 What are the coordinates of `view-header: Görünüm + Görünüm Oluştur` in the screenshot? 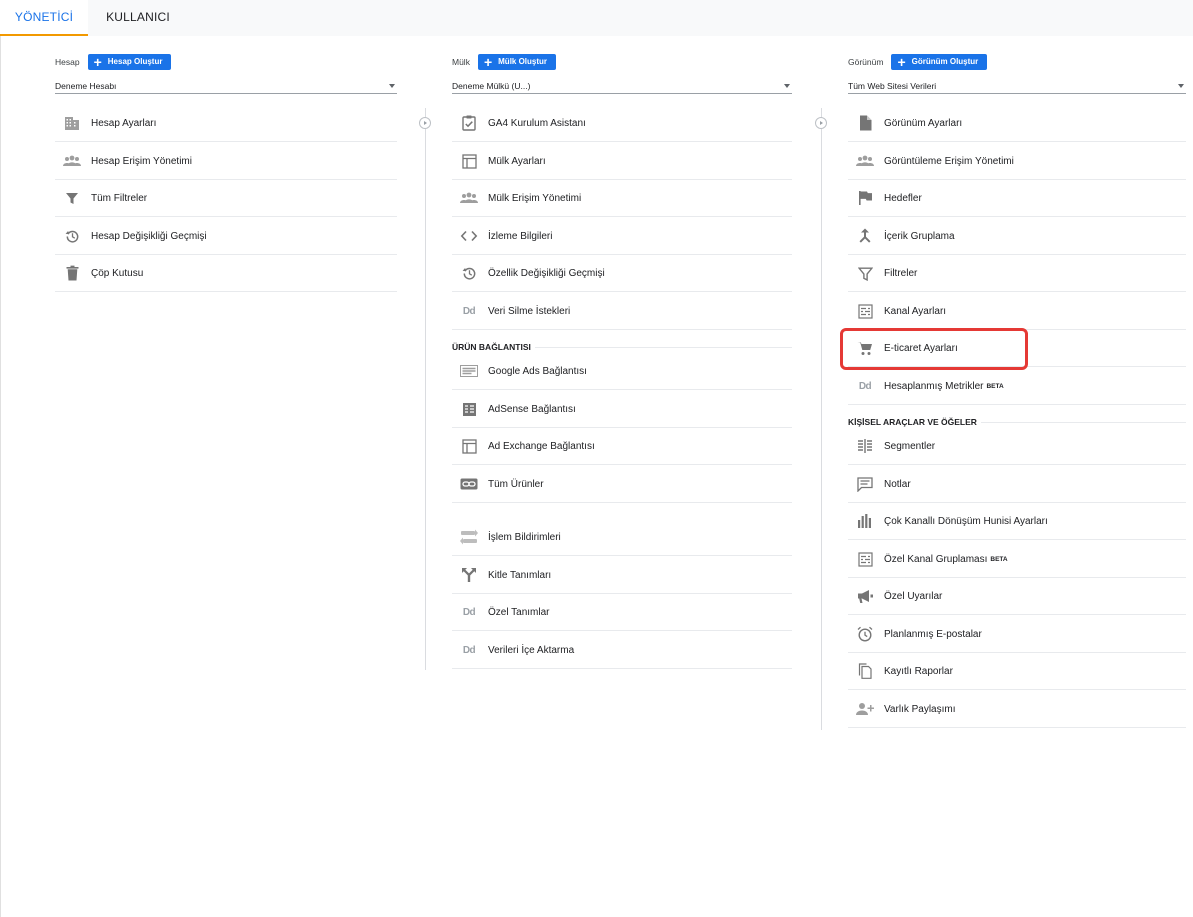 It's located at (918, 61).